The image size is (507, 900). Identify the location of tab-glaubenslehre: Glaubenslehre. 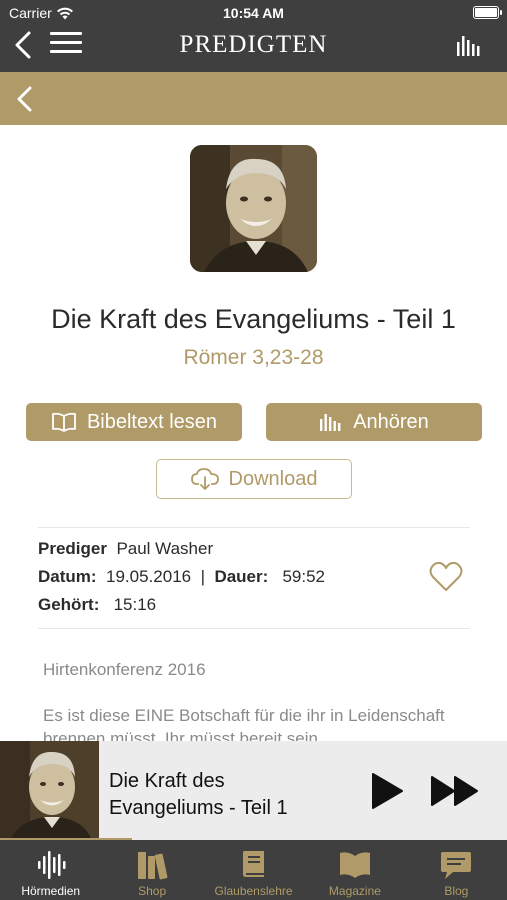
(253, 870).